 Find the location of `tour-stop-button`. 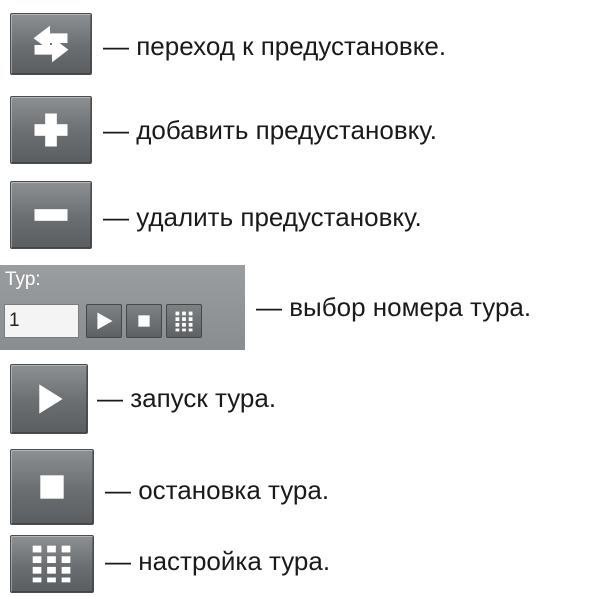

tour-stop-button is located at coordinates (144, 321).